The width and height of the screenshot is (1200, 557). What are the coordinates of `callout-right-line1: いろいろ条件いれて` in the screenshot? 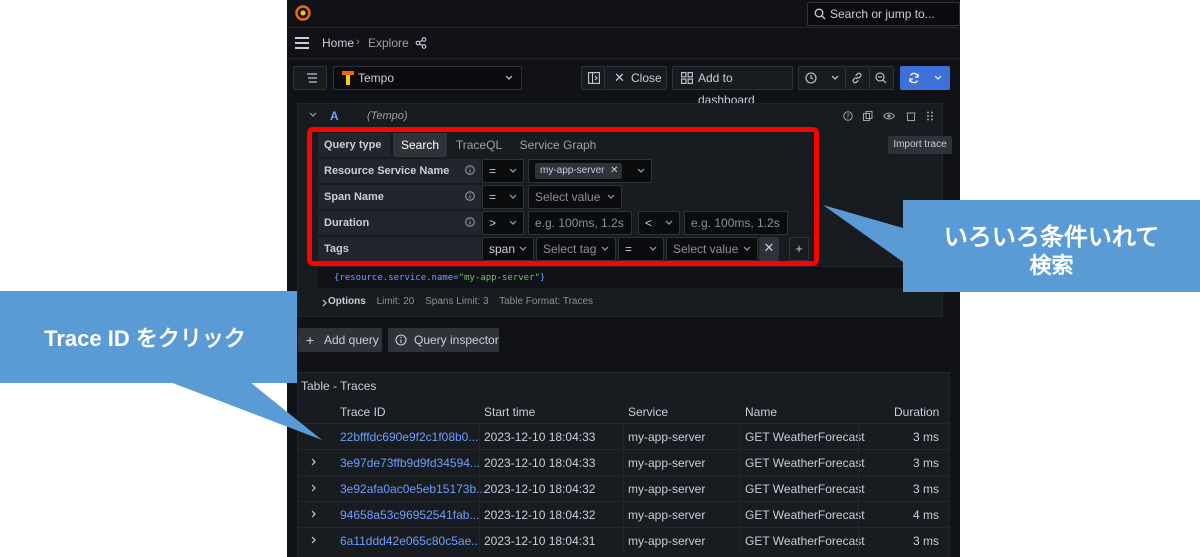 It's located at (1051, 237).